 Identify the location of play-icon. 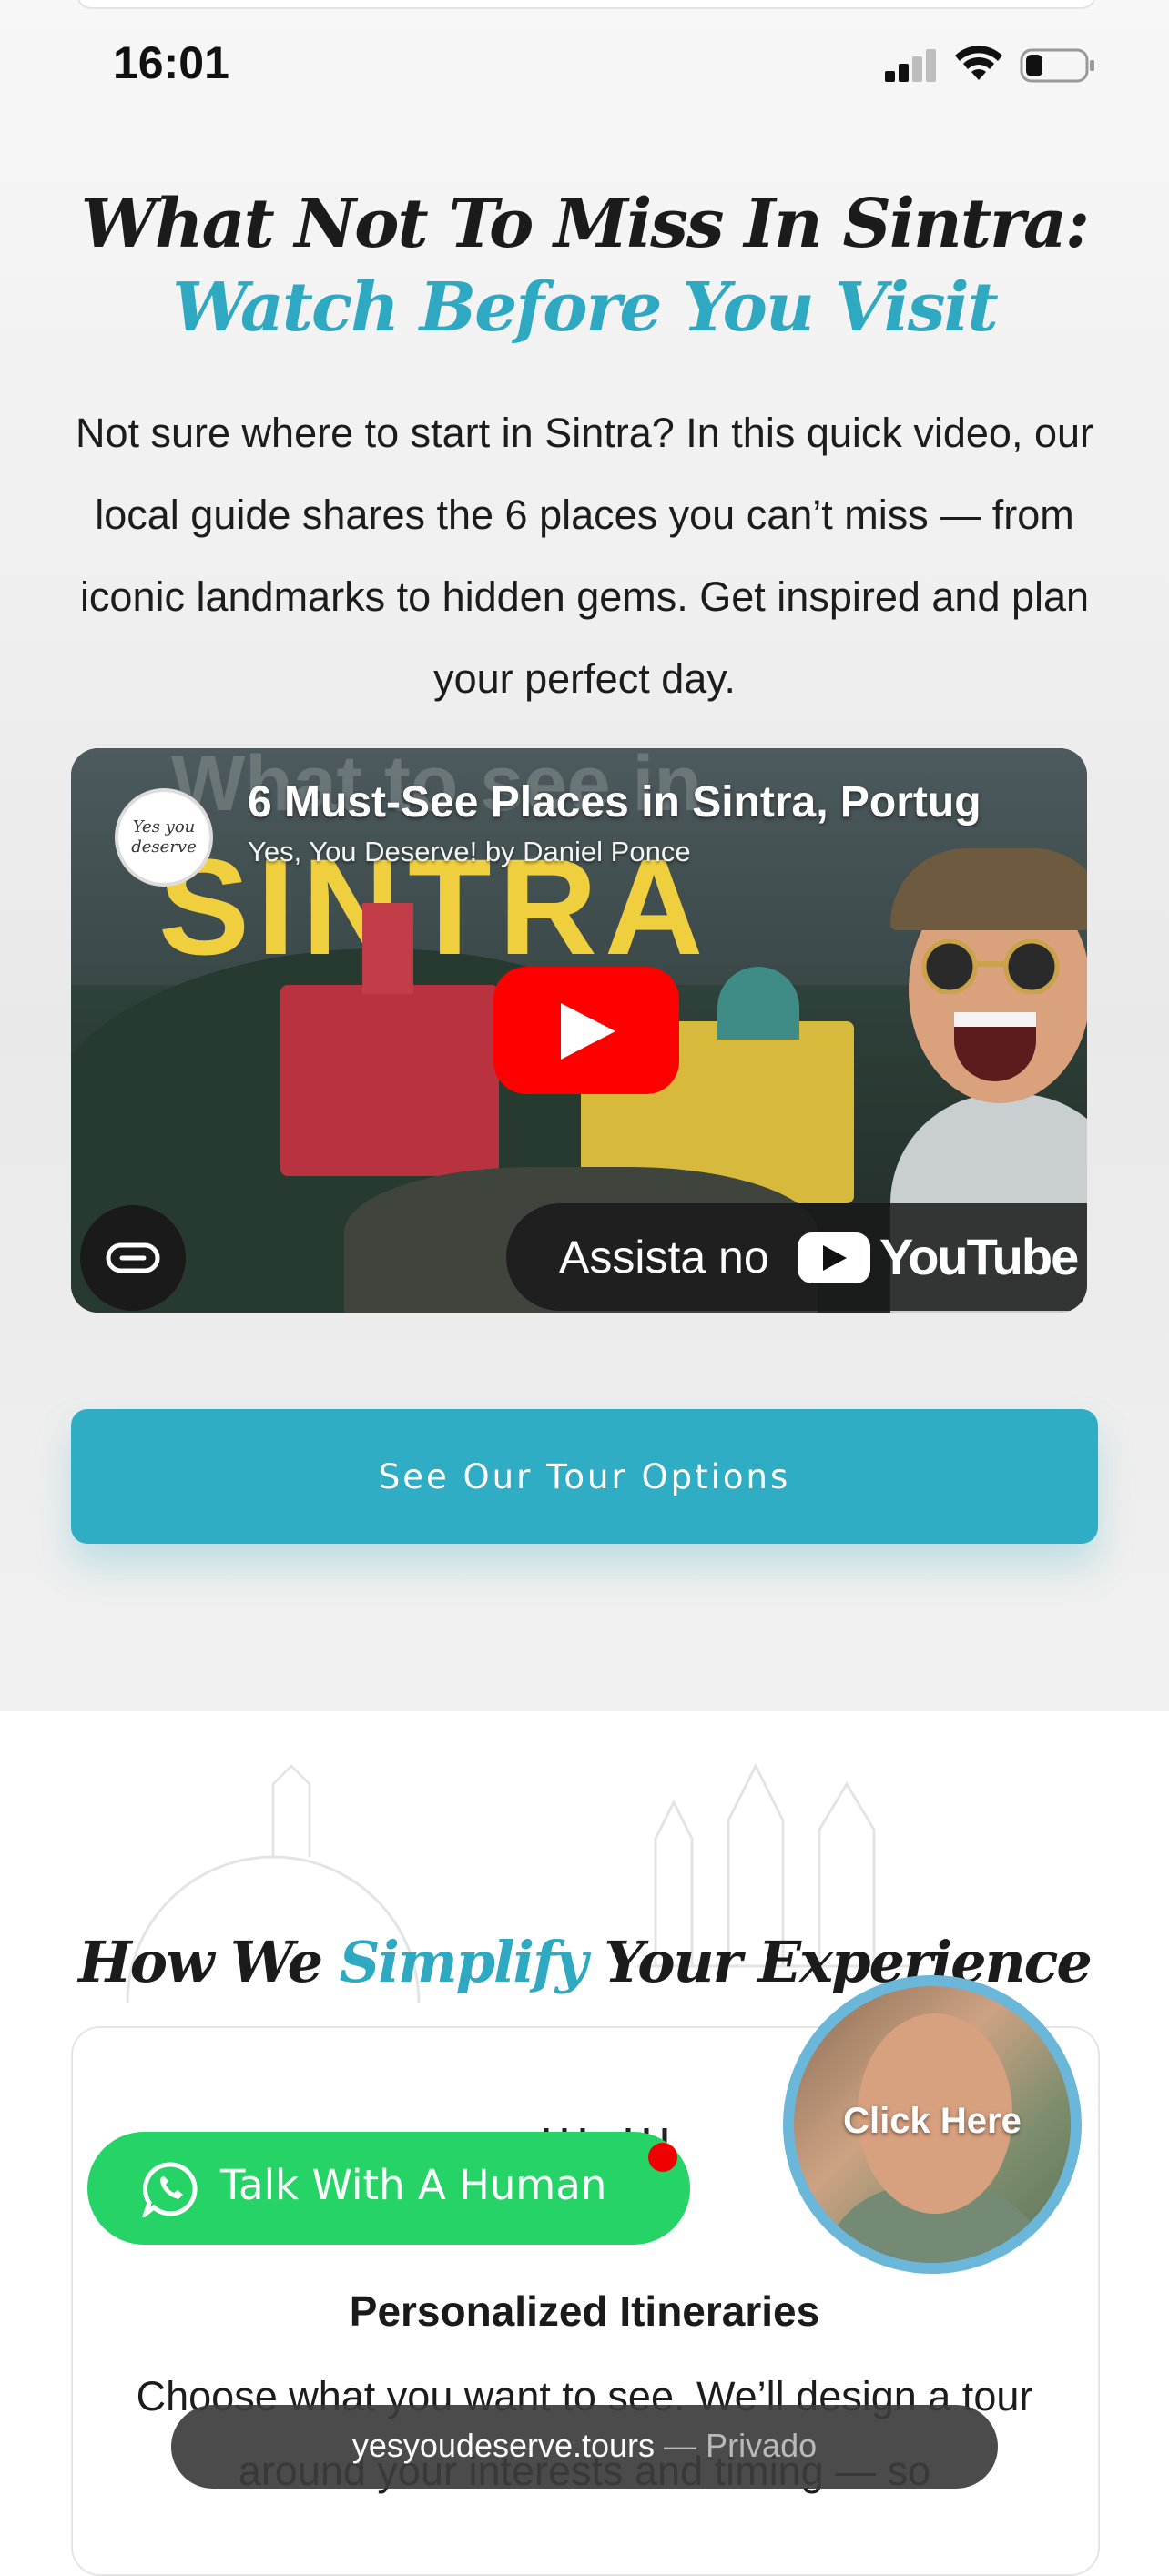
(588, 1031).